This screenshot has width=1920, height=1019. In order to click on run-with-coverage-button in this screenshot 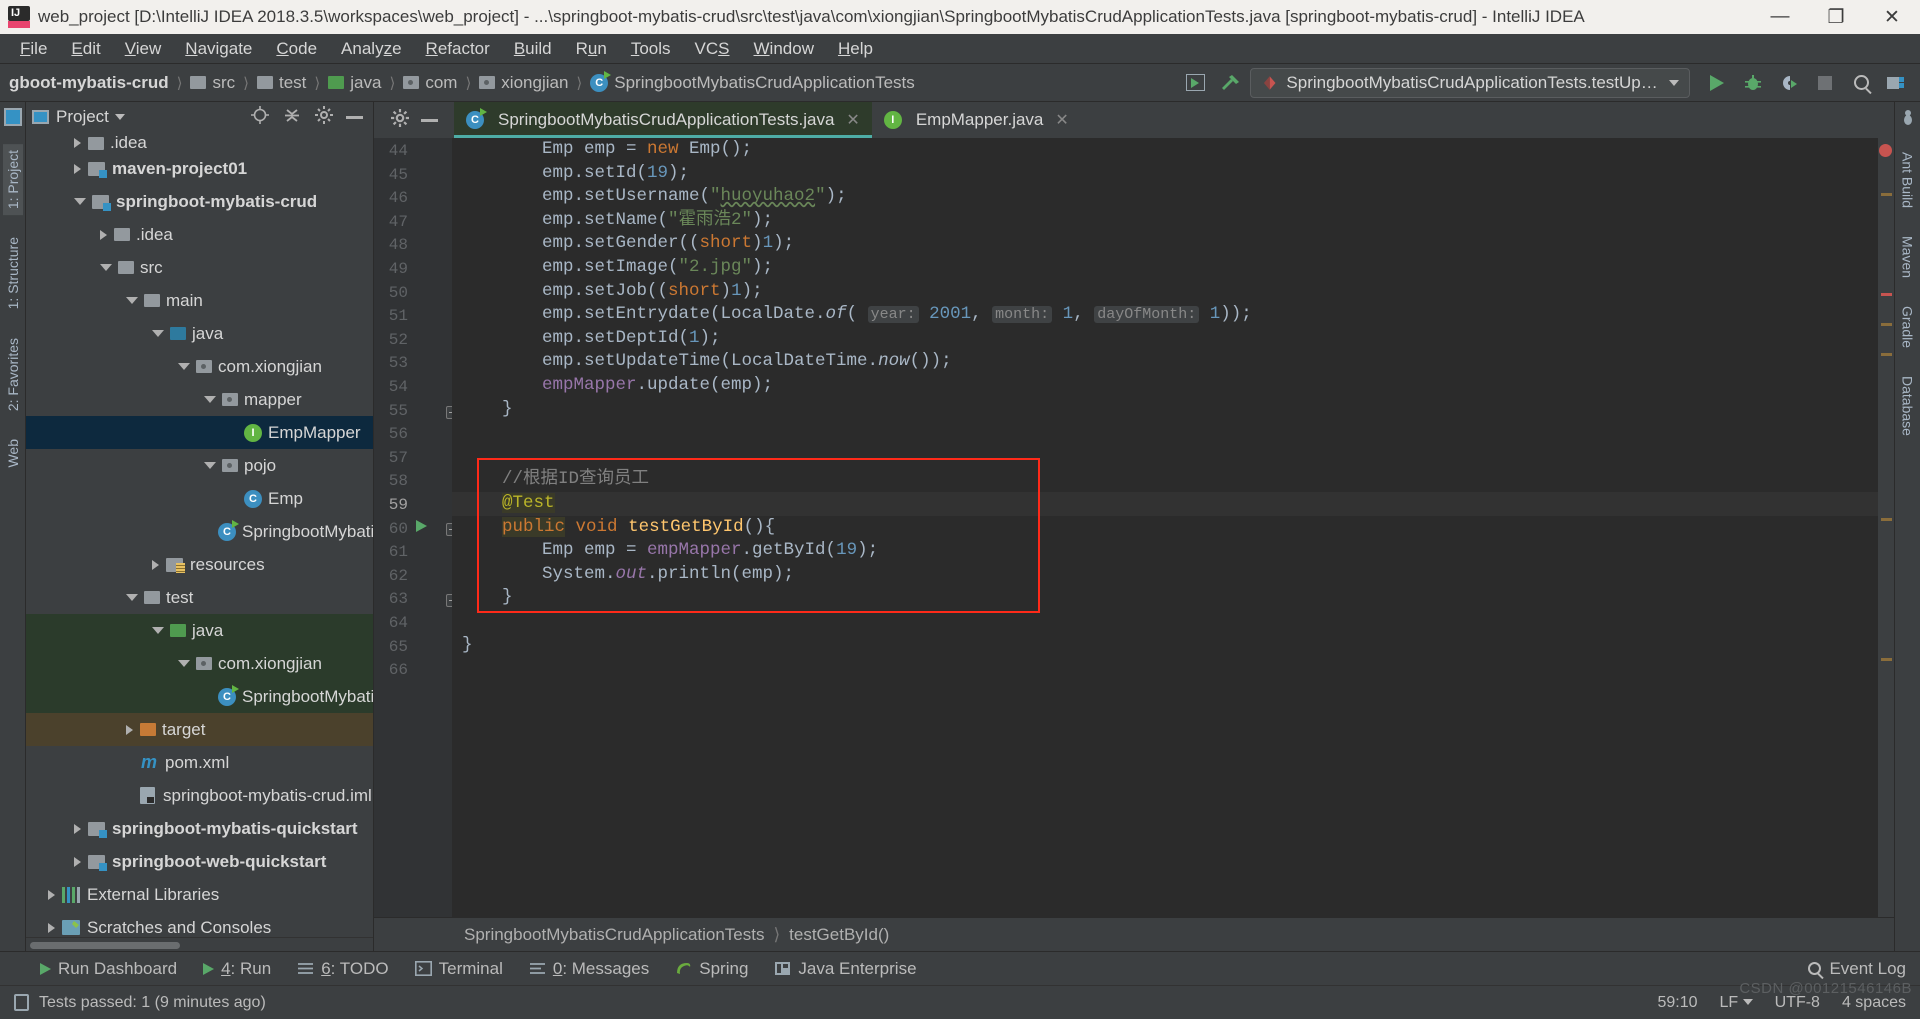, I will do `click(1789, 83)`.